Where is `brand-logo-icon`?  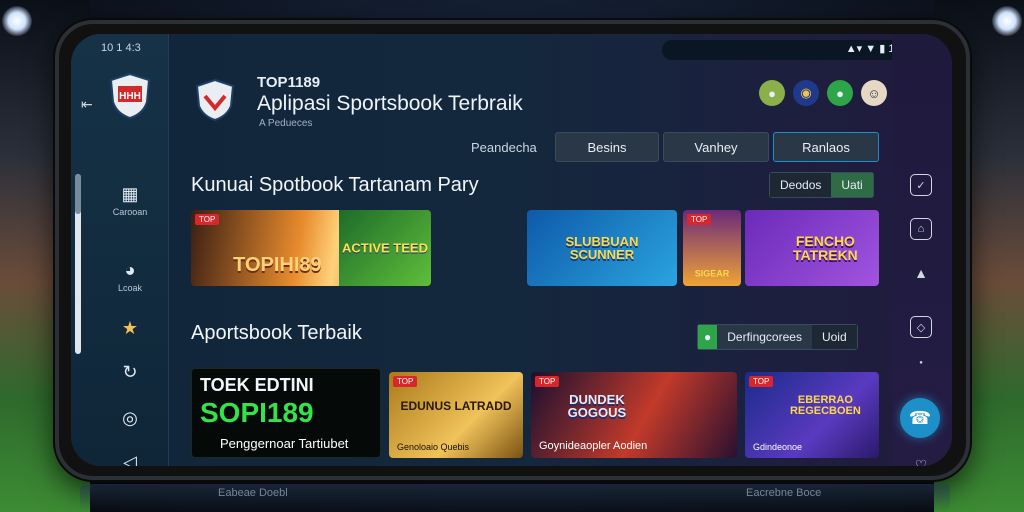 brand-logo-icon is located at coordinates (215, 100).